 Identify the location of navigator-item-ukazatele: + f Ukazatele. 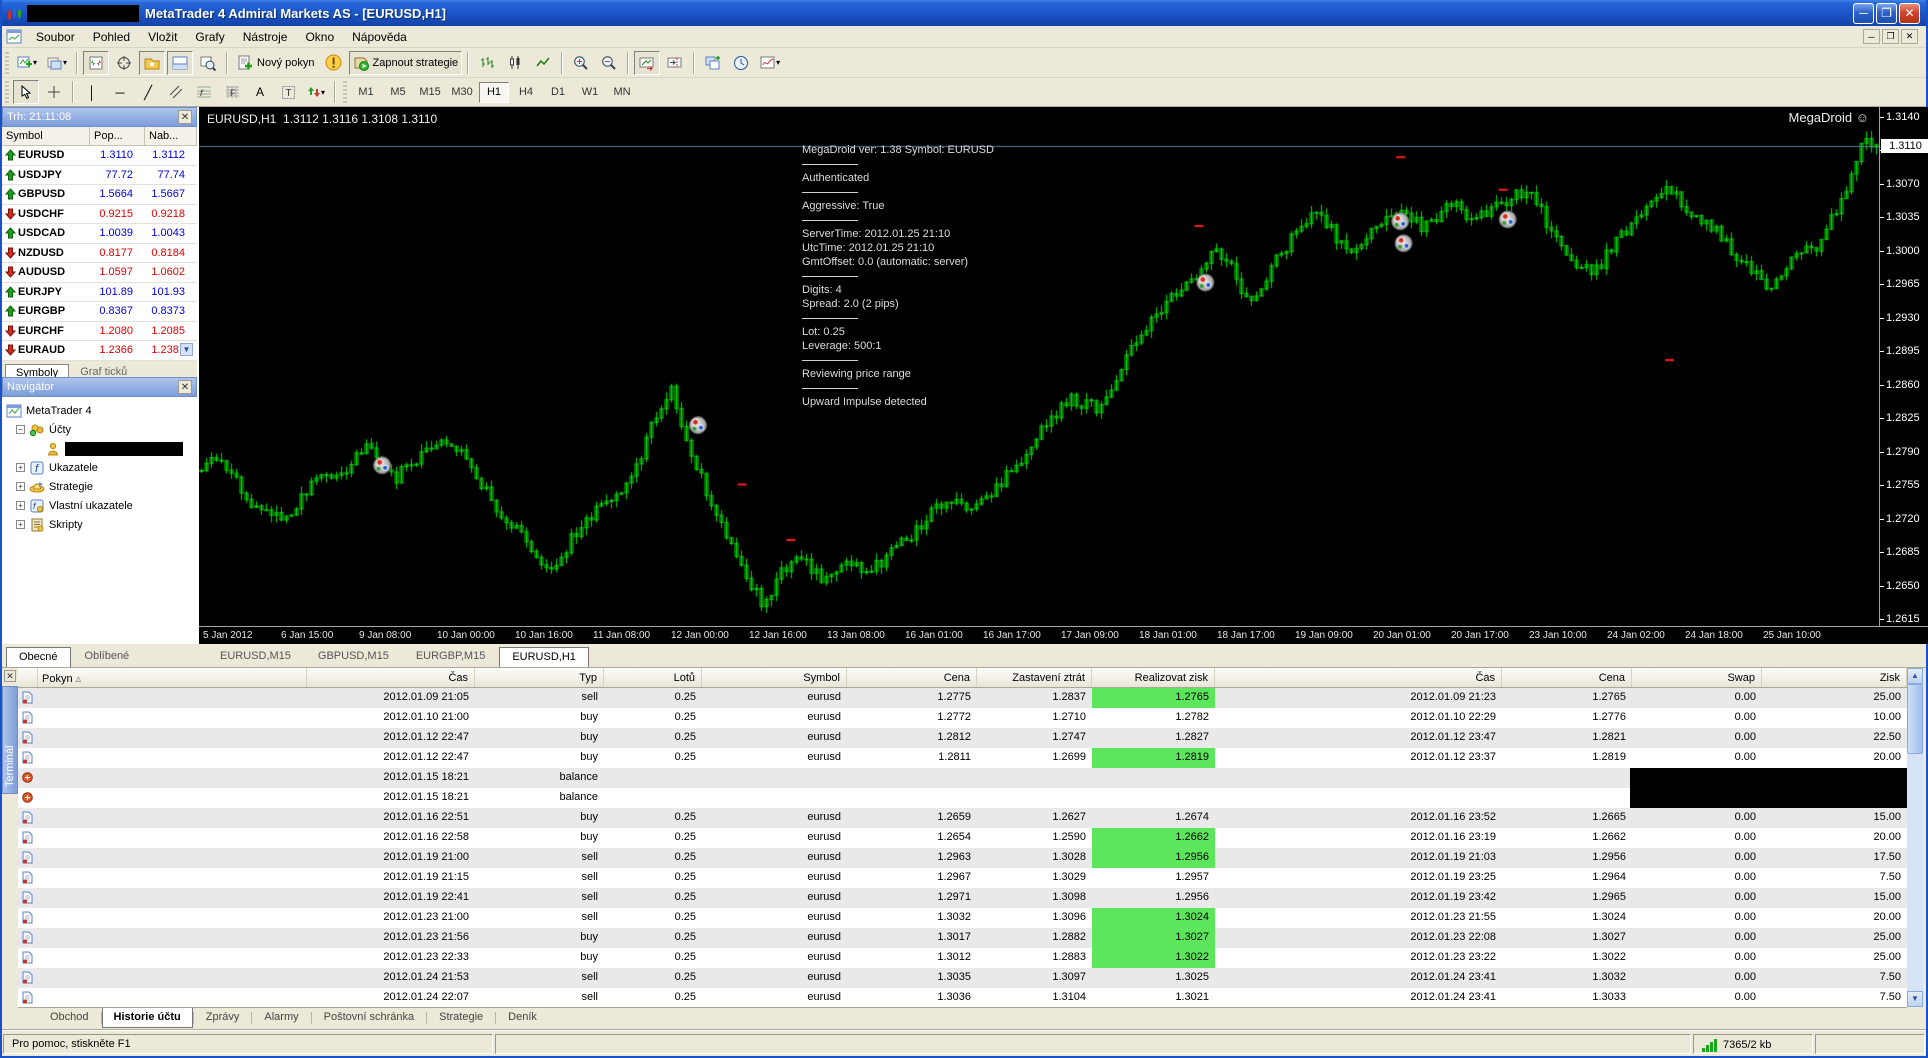
(106, 467).